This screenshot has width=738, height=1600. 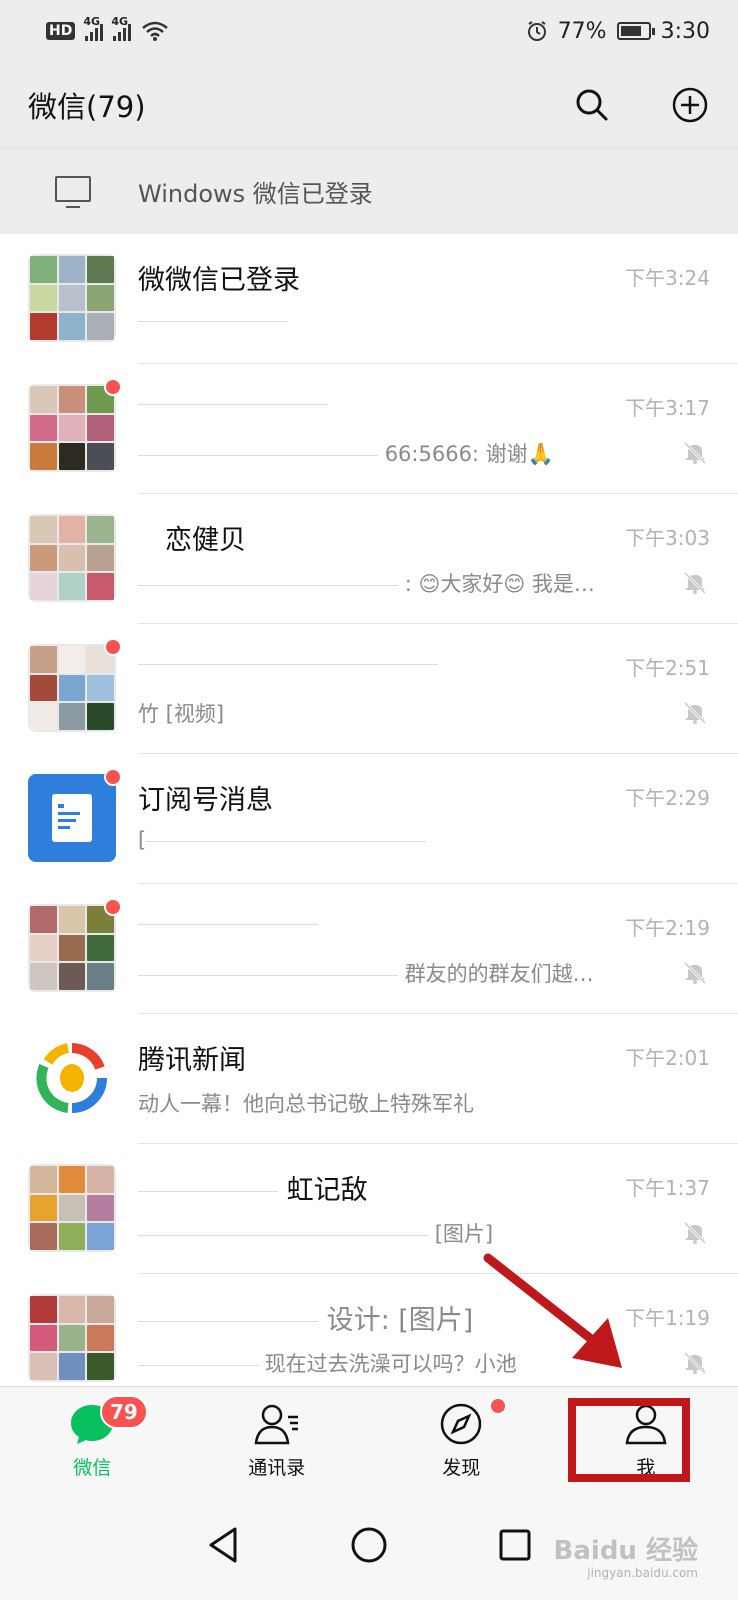 What do you see at coordinates (369, 689) in the screenshot?
I see `chat-row: 竹 [视频] 下午2:51` at bounding box center [369, 689].